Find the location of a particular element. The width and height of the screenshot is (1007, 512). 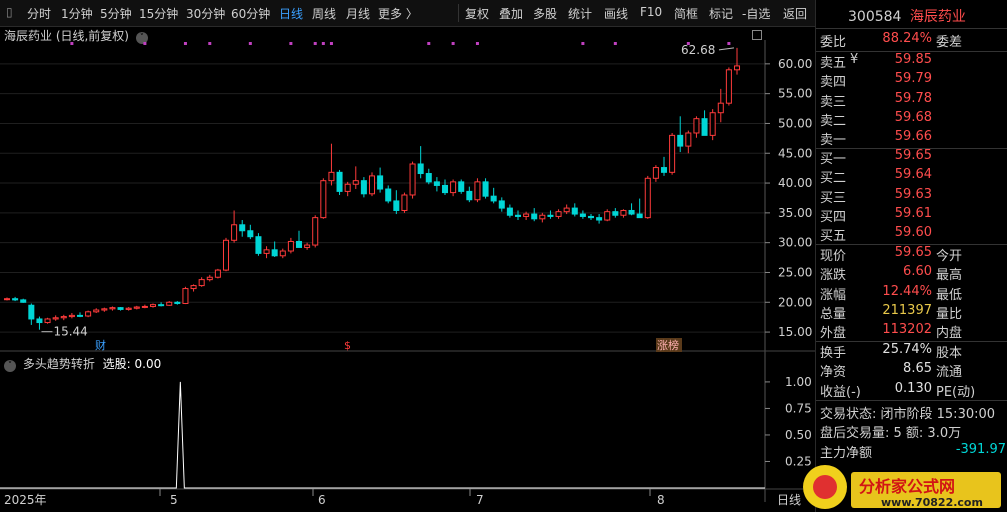

period-weekly: 周线 is located at coordinates (324, 13).